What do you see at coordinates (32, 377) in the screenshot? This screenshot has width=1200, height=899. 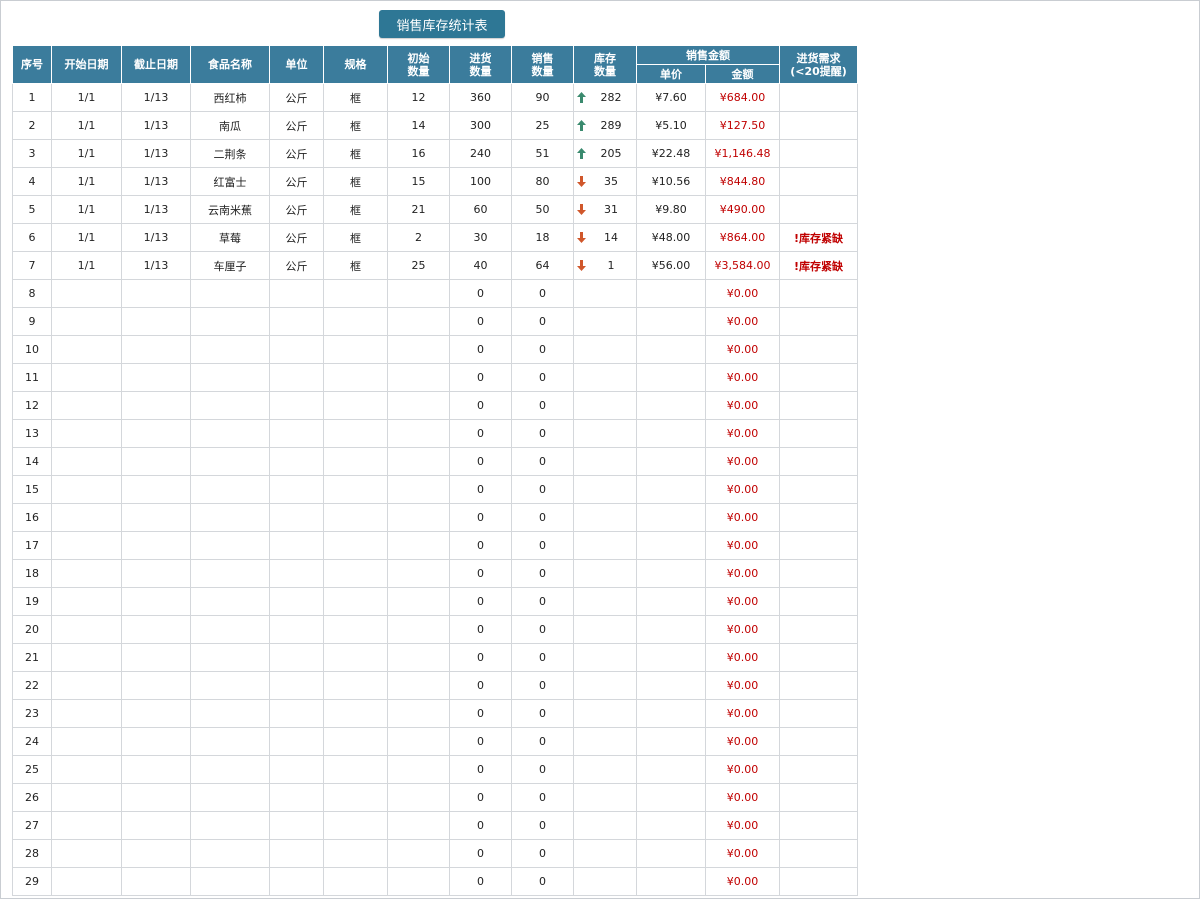 I see `cell-seq: 11` at bounding box center [32, 377].